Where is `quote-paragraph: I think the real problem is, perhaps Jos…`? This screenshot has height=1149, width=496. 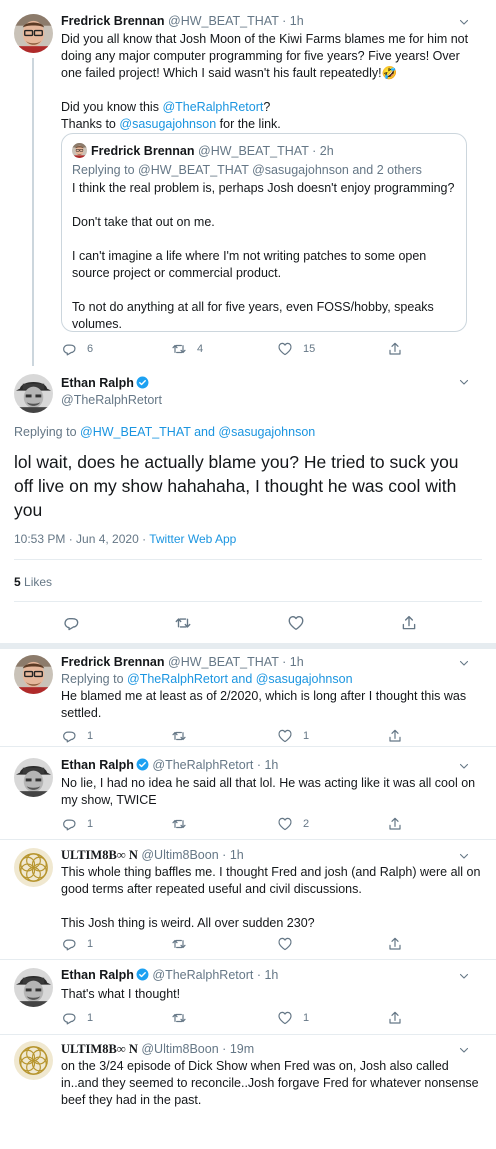 quote-paragraph: I think the real problem is, perhaps Jos… is located at coordinates (263, 188).